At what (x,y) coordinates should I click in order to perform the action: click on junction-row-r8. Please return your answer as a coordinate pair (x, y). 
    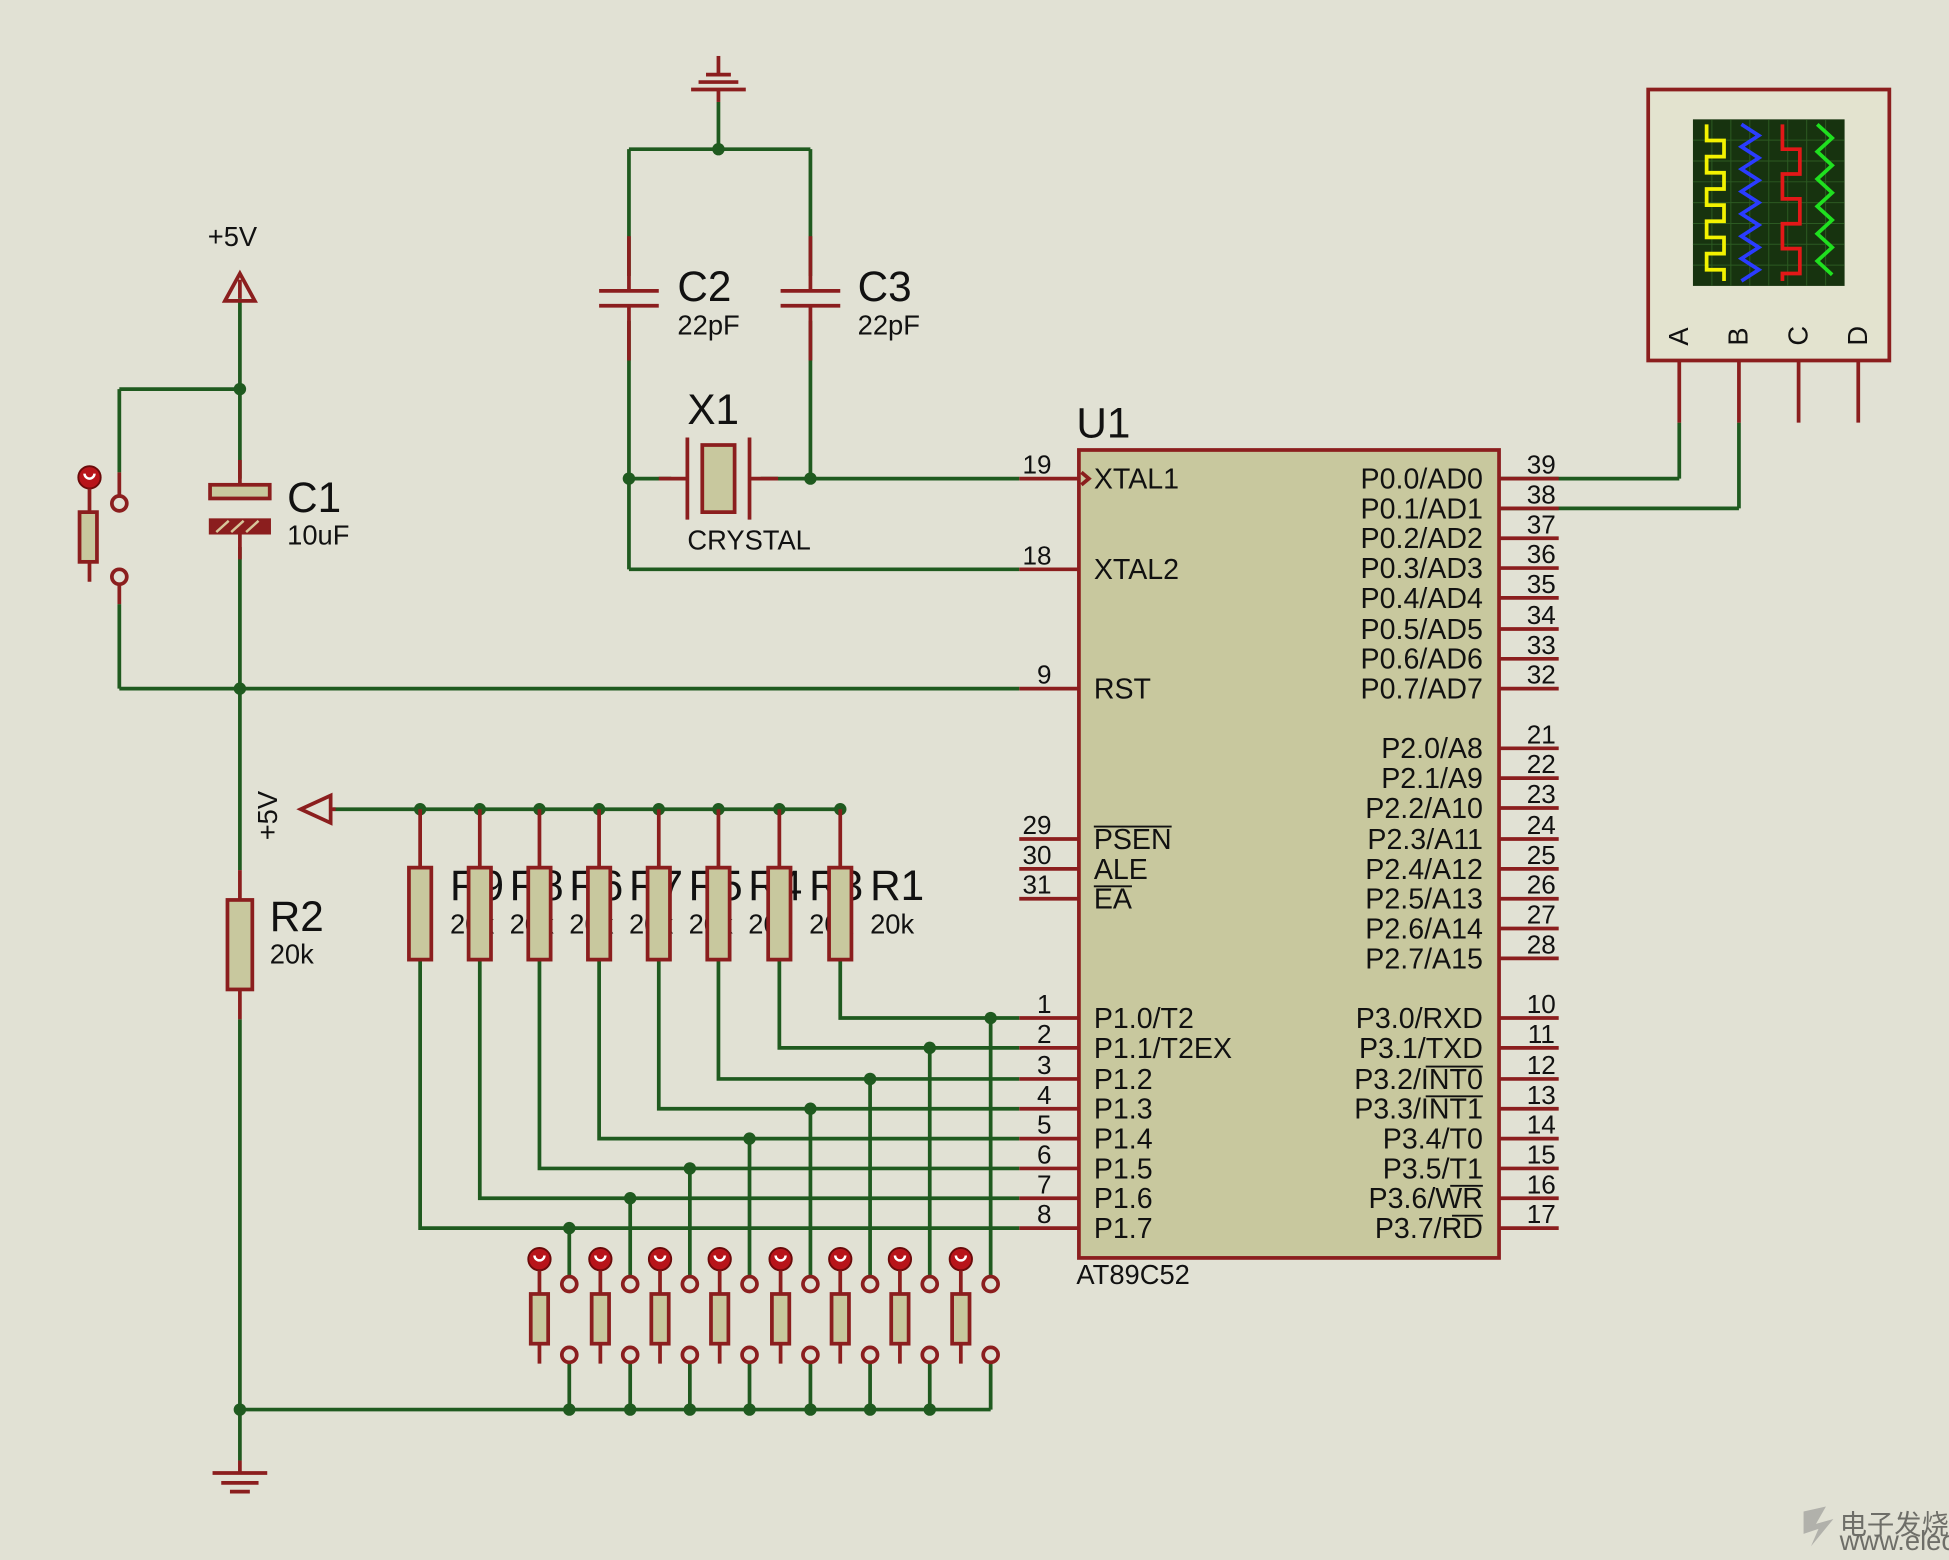
    Looking at the image, I should click on (630, 1198).